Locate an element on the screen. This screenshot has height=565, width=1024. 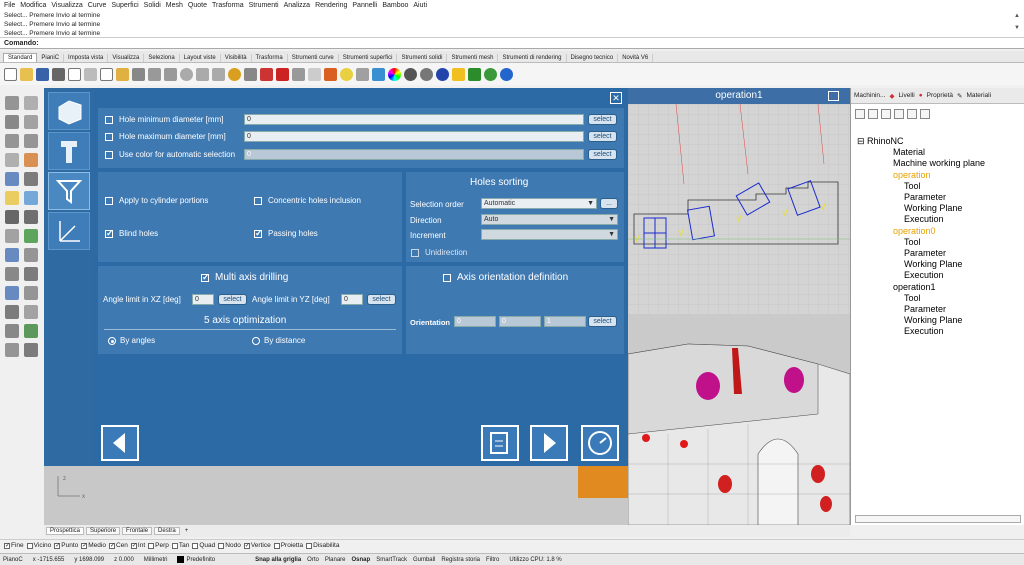
axis-orientation-checkbox is located at coordinates (447, 278).